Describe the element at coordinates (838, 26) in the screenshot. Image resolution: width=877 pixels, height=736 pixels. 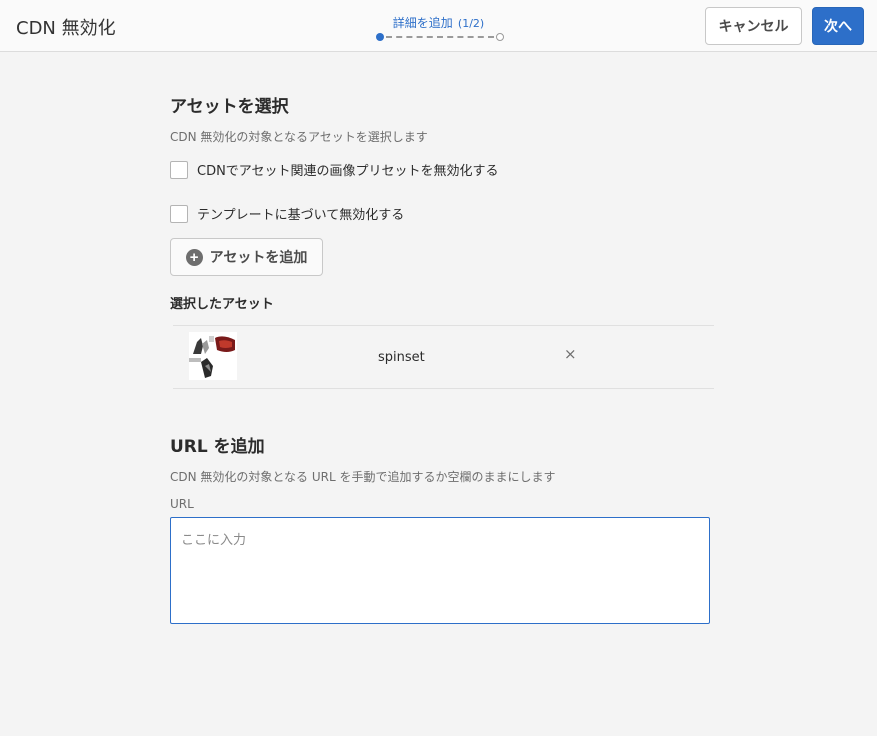
I see `next-button: 次へ` at that location.